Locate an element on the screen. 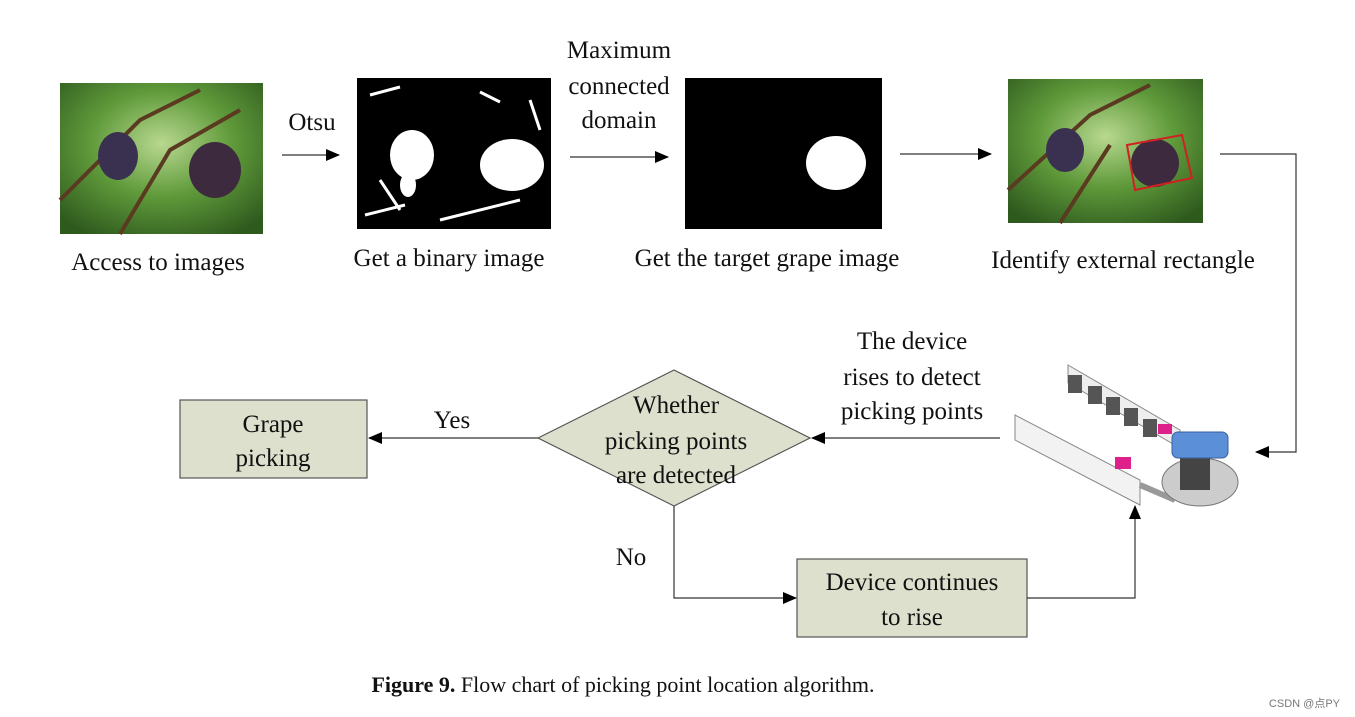 This screenshot has height=717, width=1355. decision-line-2: picking points is located at coordinates (676, 441).